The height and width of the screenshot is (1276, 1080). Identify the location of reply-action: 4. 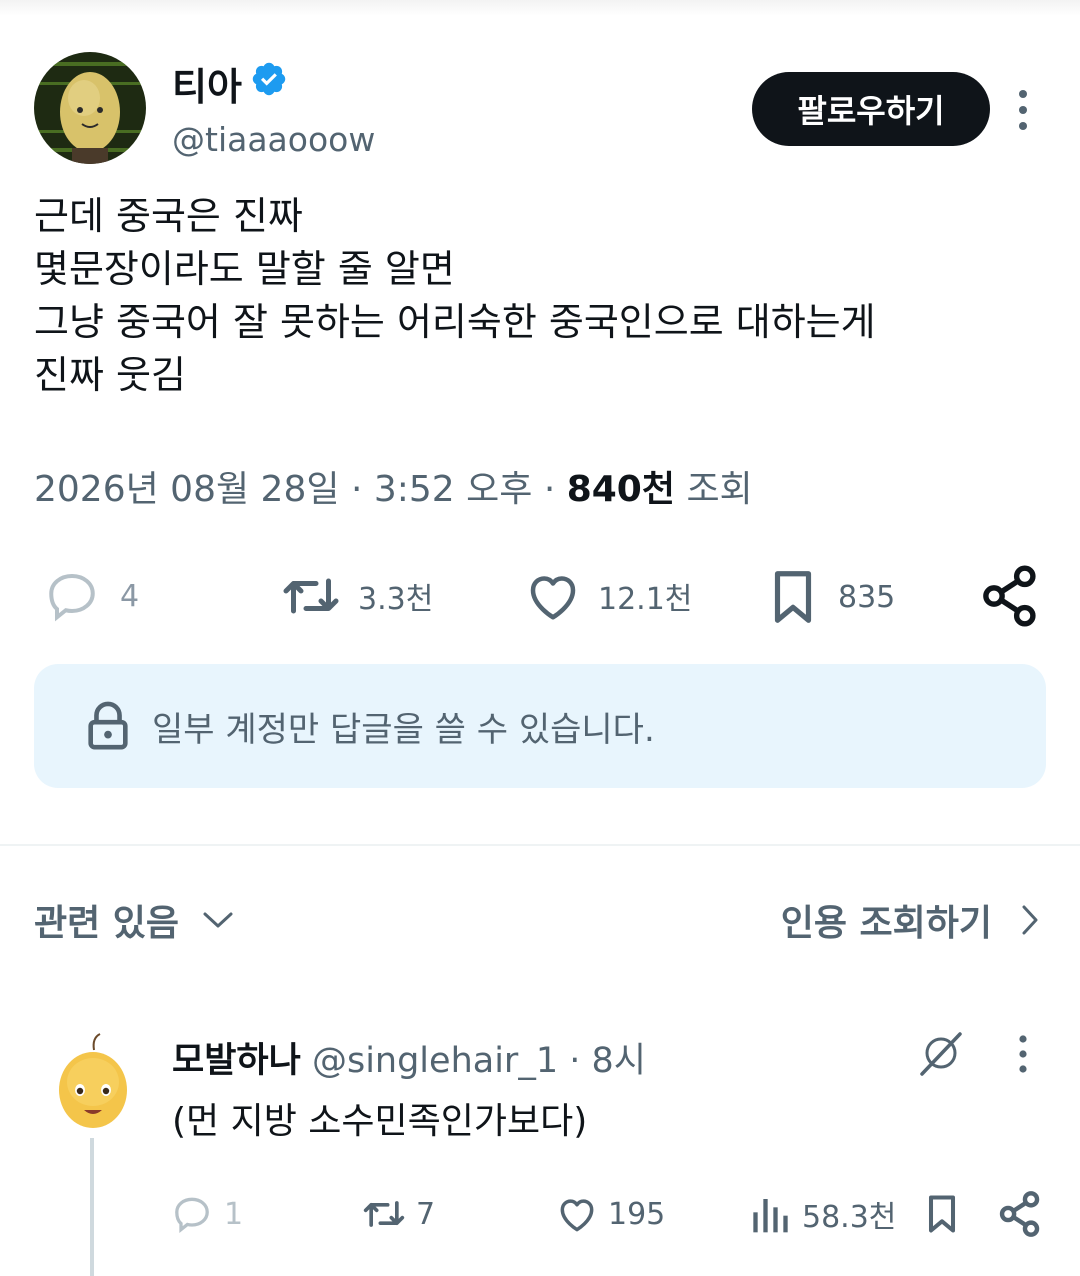
(90, 596).